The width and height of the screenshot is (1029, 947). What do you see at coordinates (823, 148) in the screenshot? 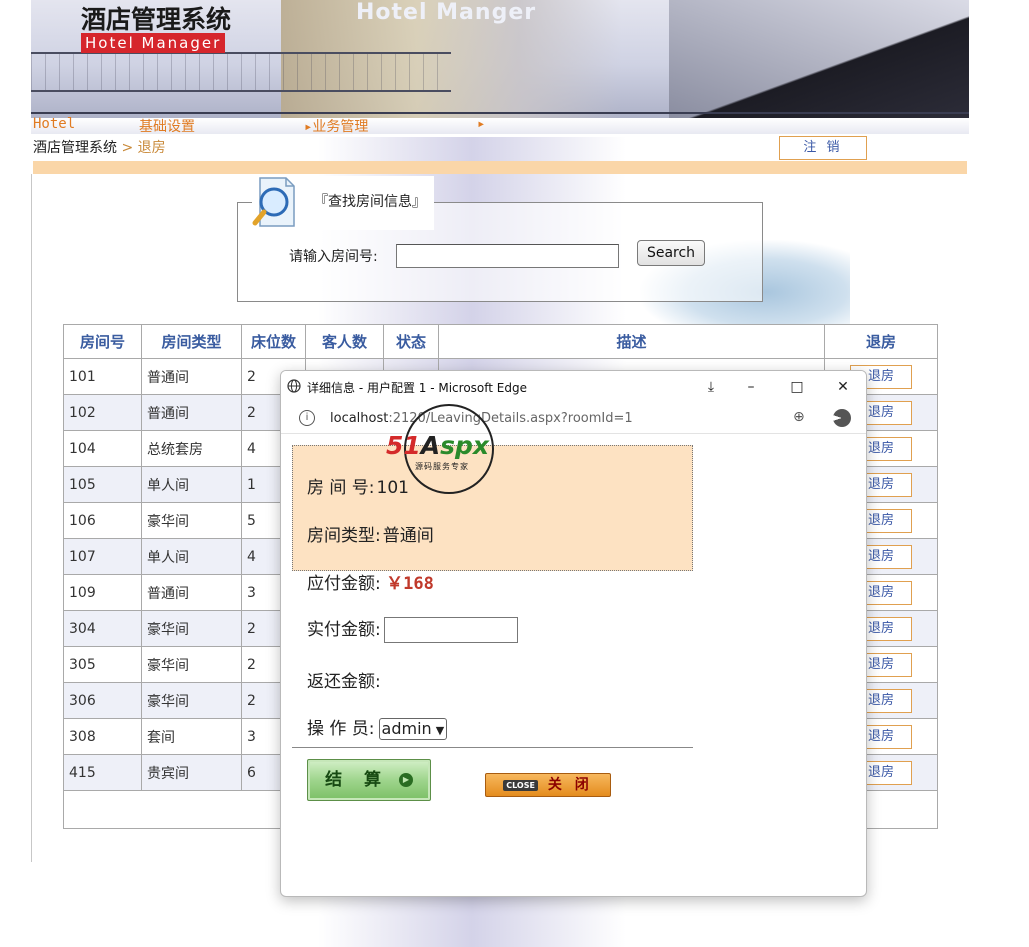
I see `logout-button: 注 销` at bounding box center [823, 148].